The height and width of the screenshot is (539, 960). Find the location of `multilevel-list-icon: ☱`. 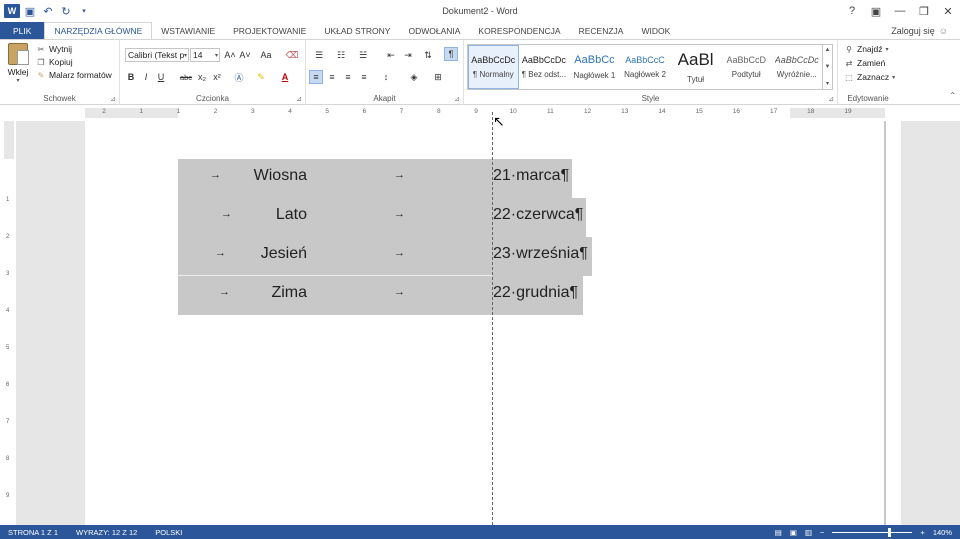

multilevel-list-icon: ☱ is located at coordinates (363, 55).